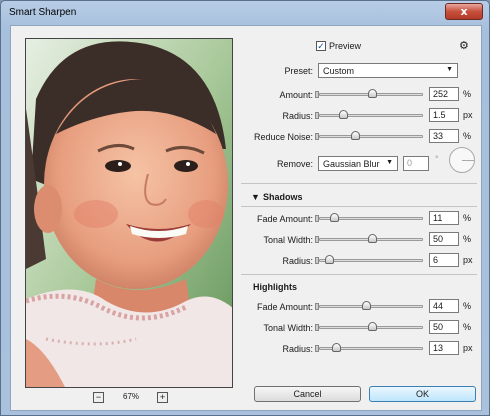 The image size is (490, 416). Describe the element at coordinates (351, 164) in the screenshot. I see `remove-value: Gaussian Blur` at that location.